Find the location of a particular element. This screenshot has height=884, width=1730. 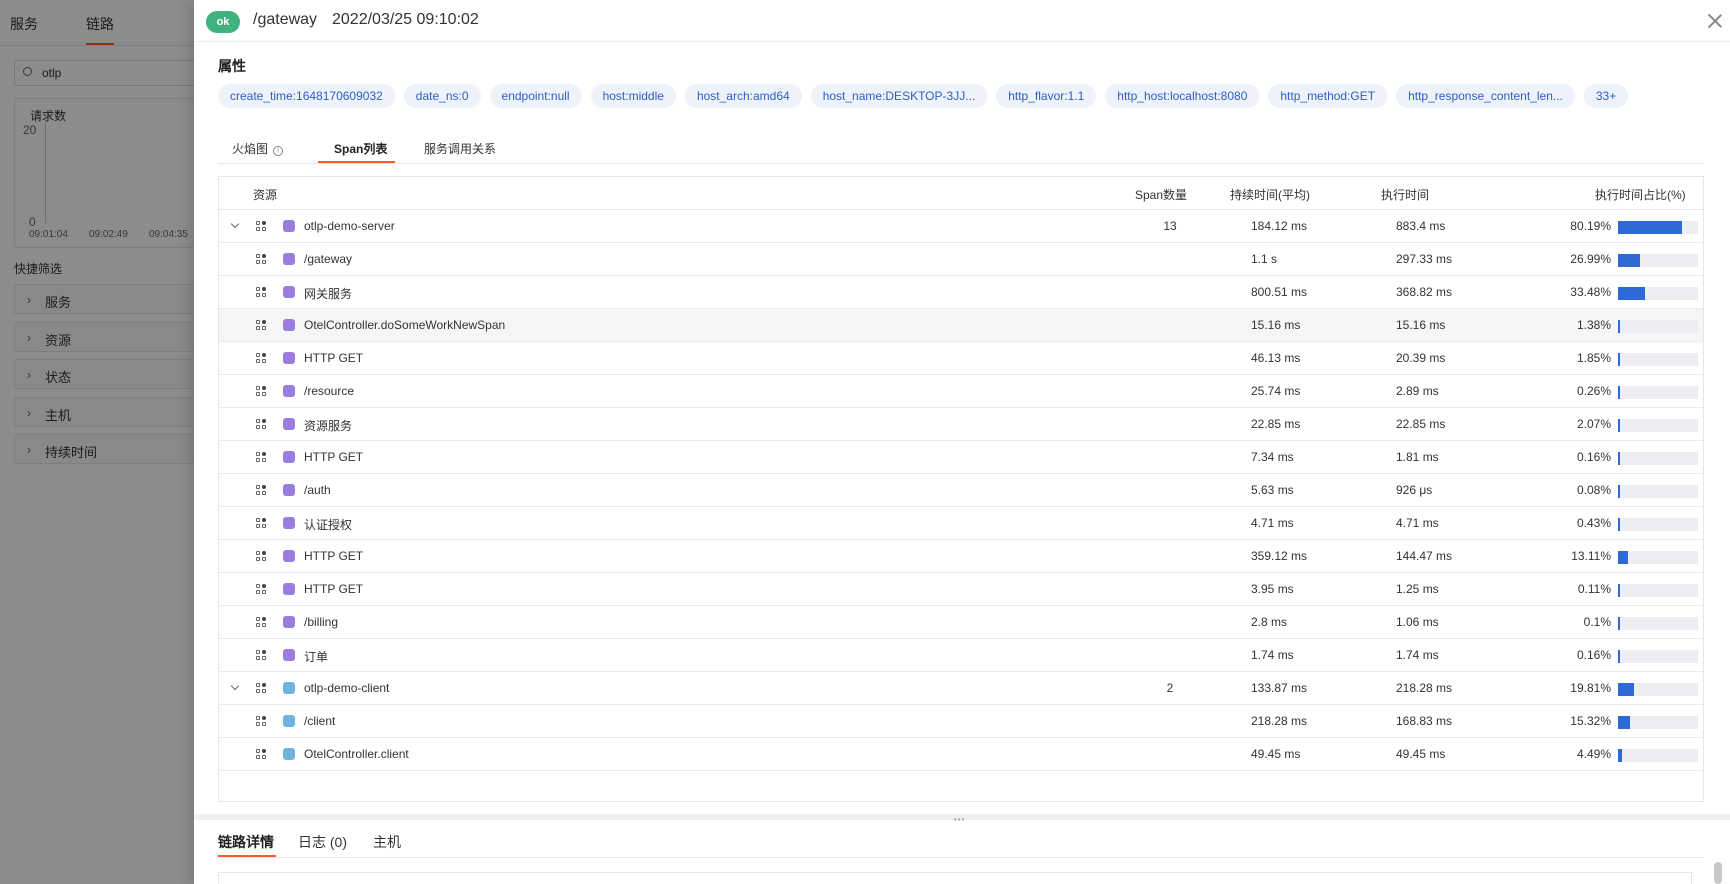

table-row: /billing 2.8 ms 1.06 ms 0.1% is located at coordinates (961, 622).